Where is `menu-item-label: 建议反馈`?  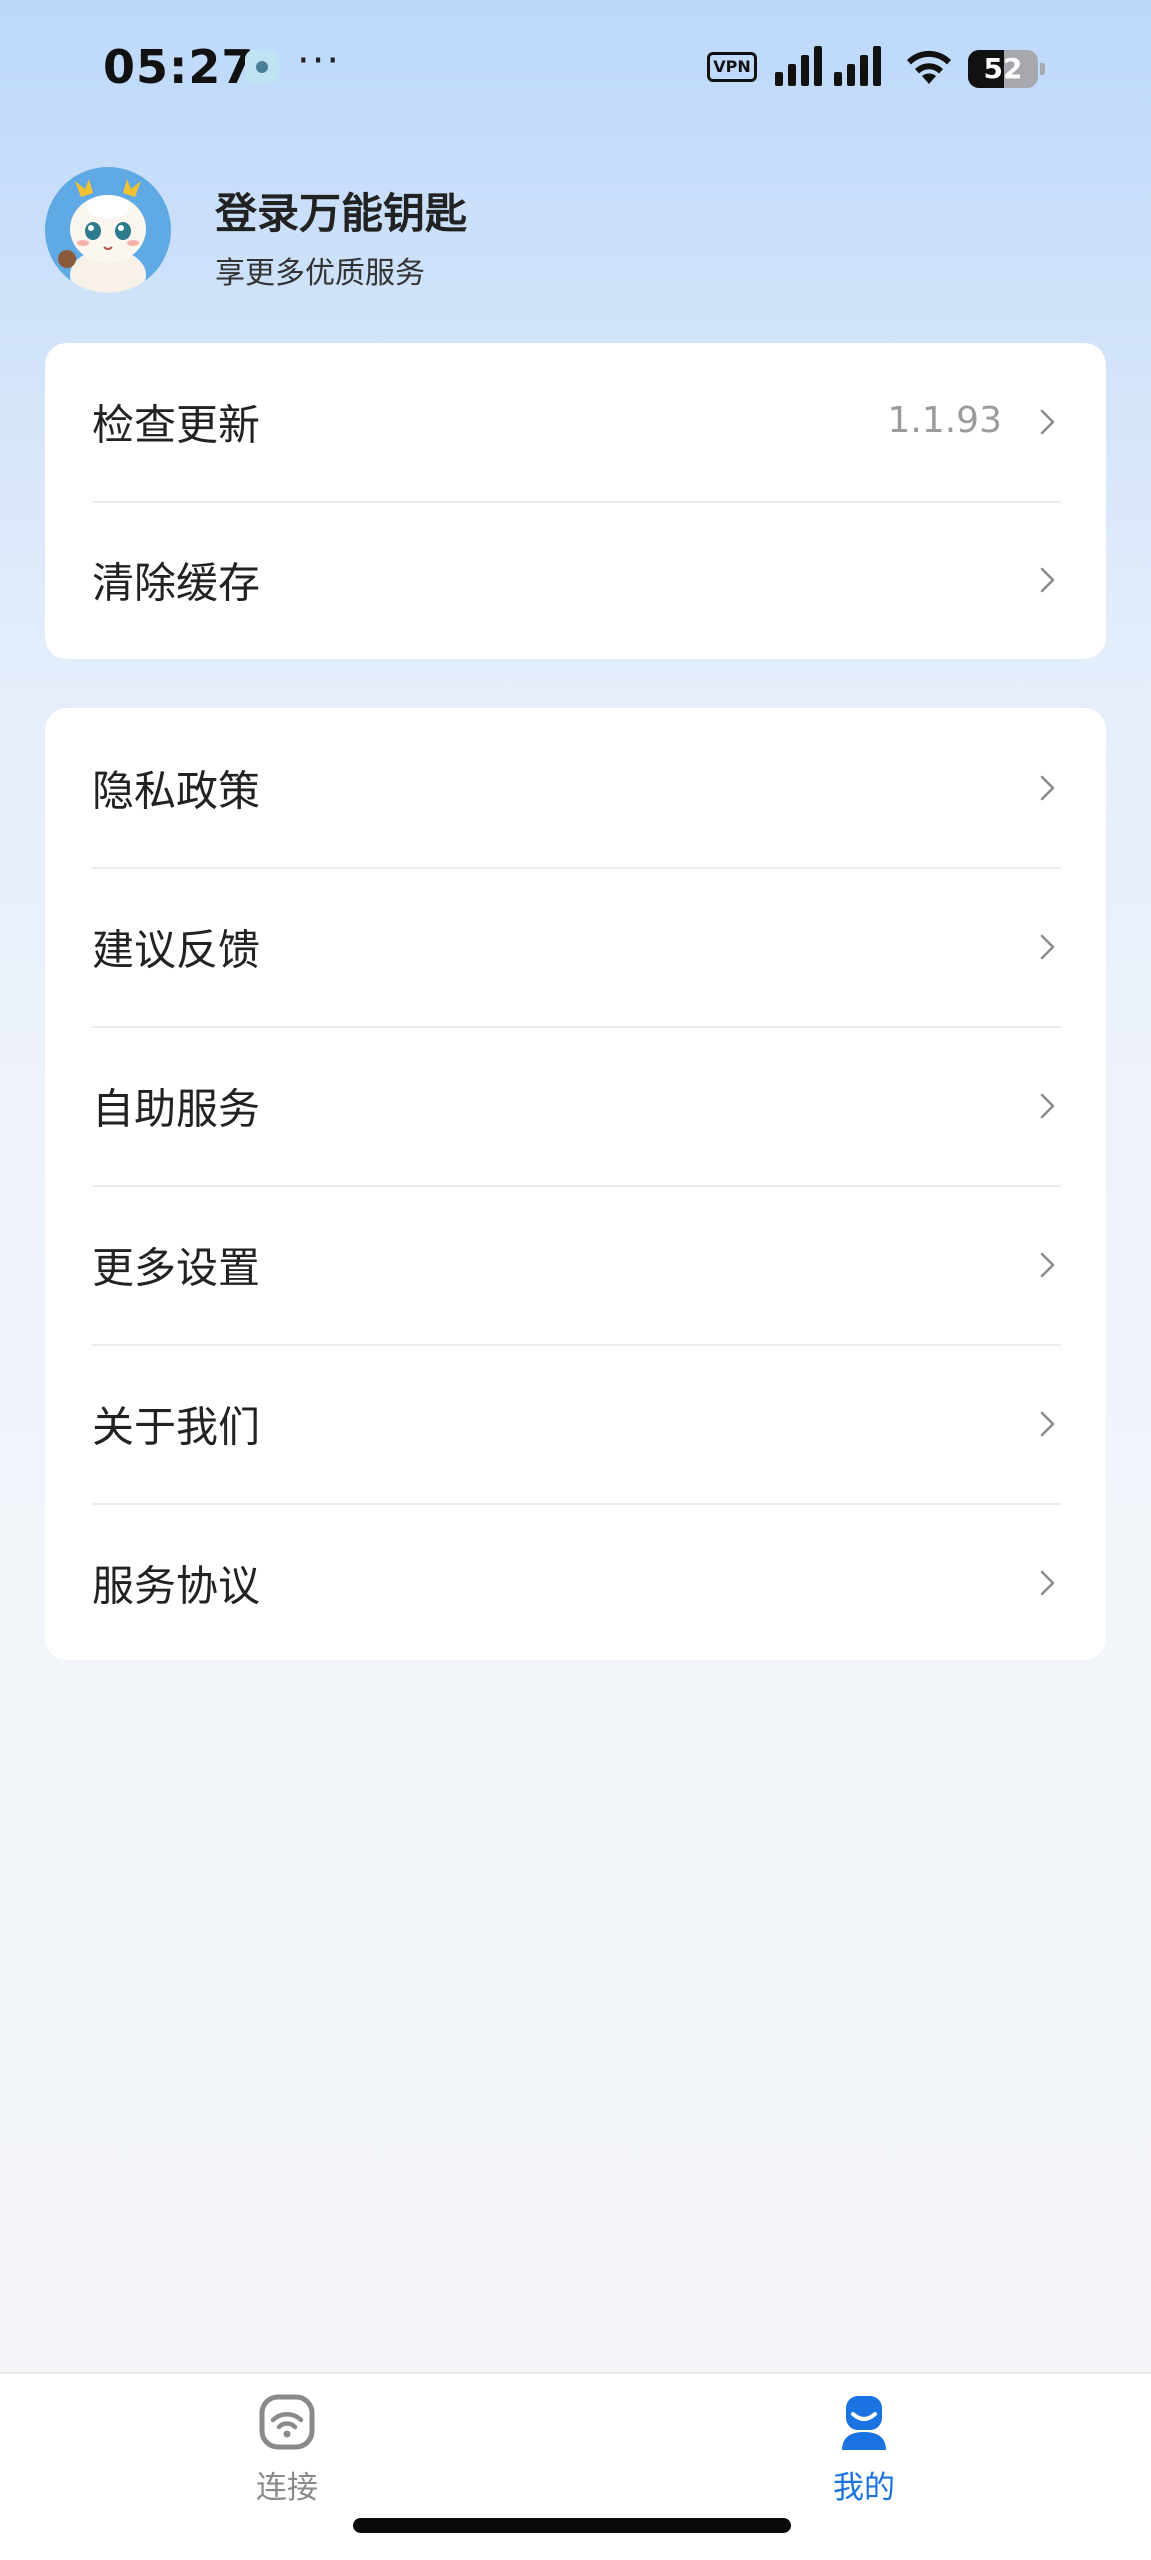 menu-item-label: 建议反馈 is located at coordinates (176, 949).